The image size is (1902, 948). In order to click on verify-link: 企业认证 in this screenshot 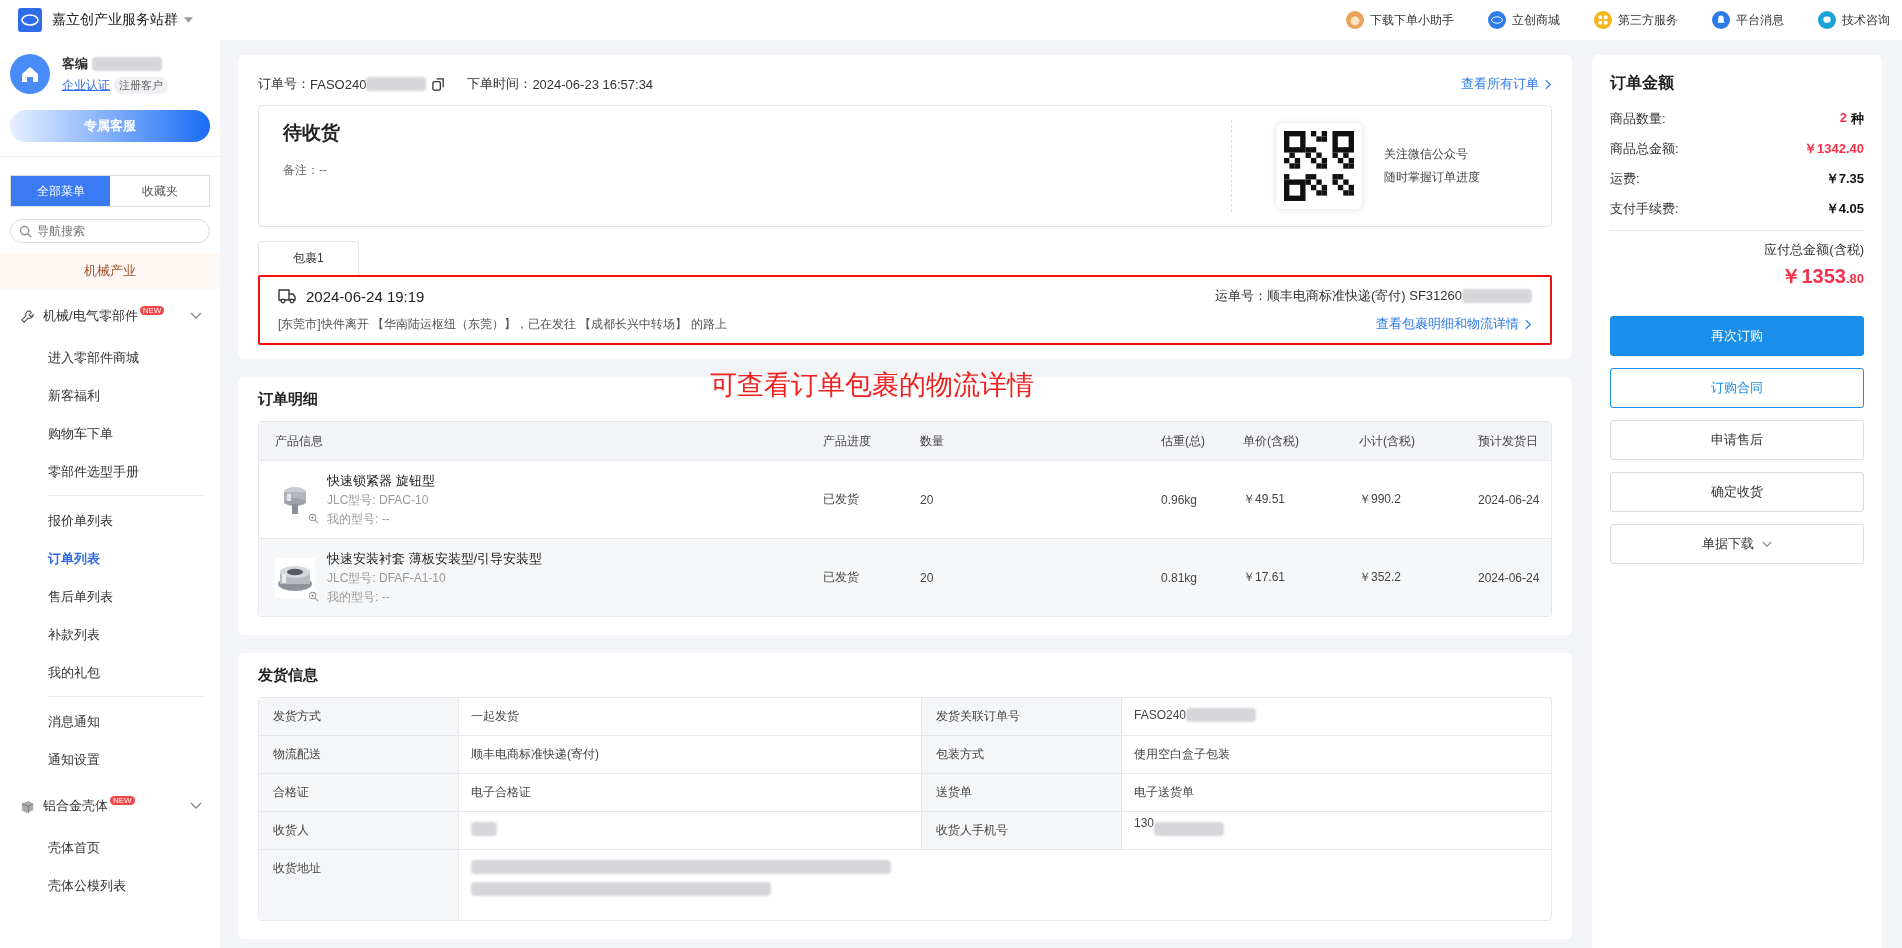, I will do `click(86, 85)`.